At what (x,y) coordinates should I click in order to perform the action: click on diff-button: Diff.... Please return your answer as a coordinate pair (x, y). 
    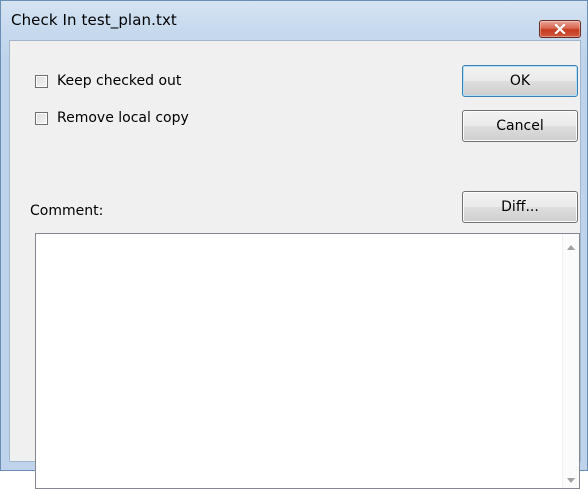
    Looking at the image, I should click on (520, 207).